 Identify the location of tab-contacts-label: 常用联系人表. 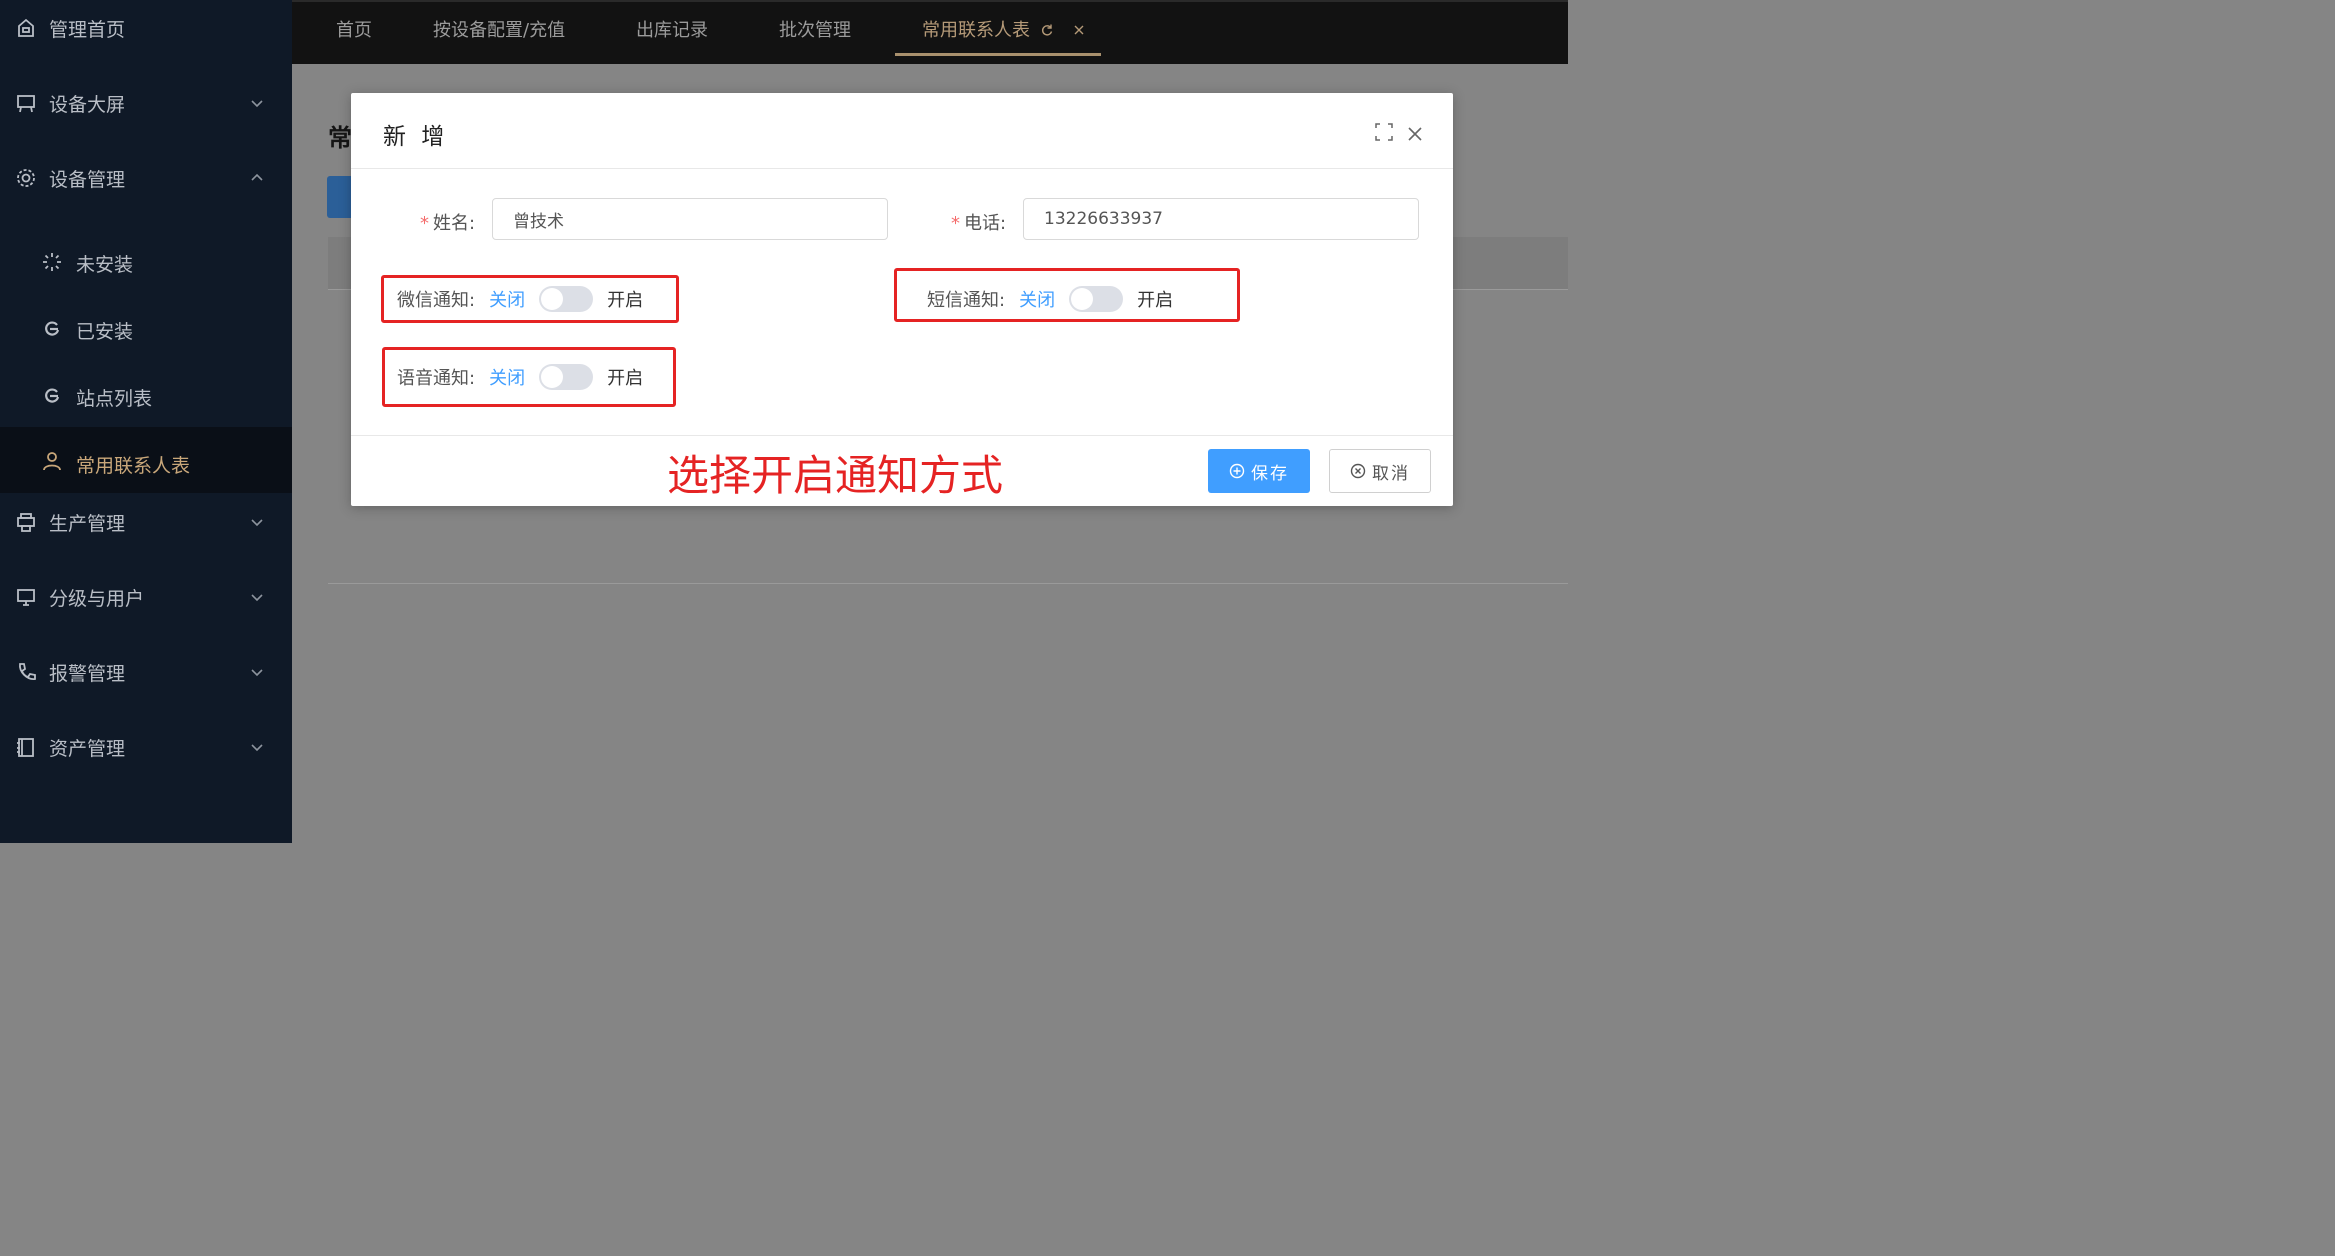
(976, 30).